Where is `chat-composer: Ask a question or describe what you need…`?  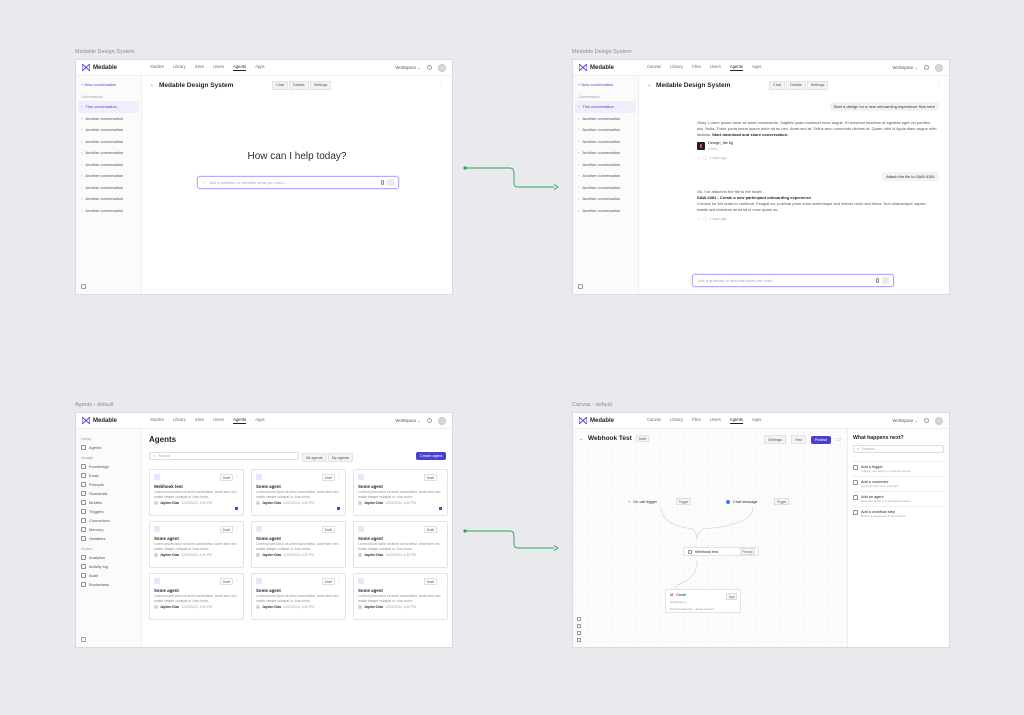
chat-composer: Ask a question or describe what you need… is located at coordinates (793, 280).